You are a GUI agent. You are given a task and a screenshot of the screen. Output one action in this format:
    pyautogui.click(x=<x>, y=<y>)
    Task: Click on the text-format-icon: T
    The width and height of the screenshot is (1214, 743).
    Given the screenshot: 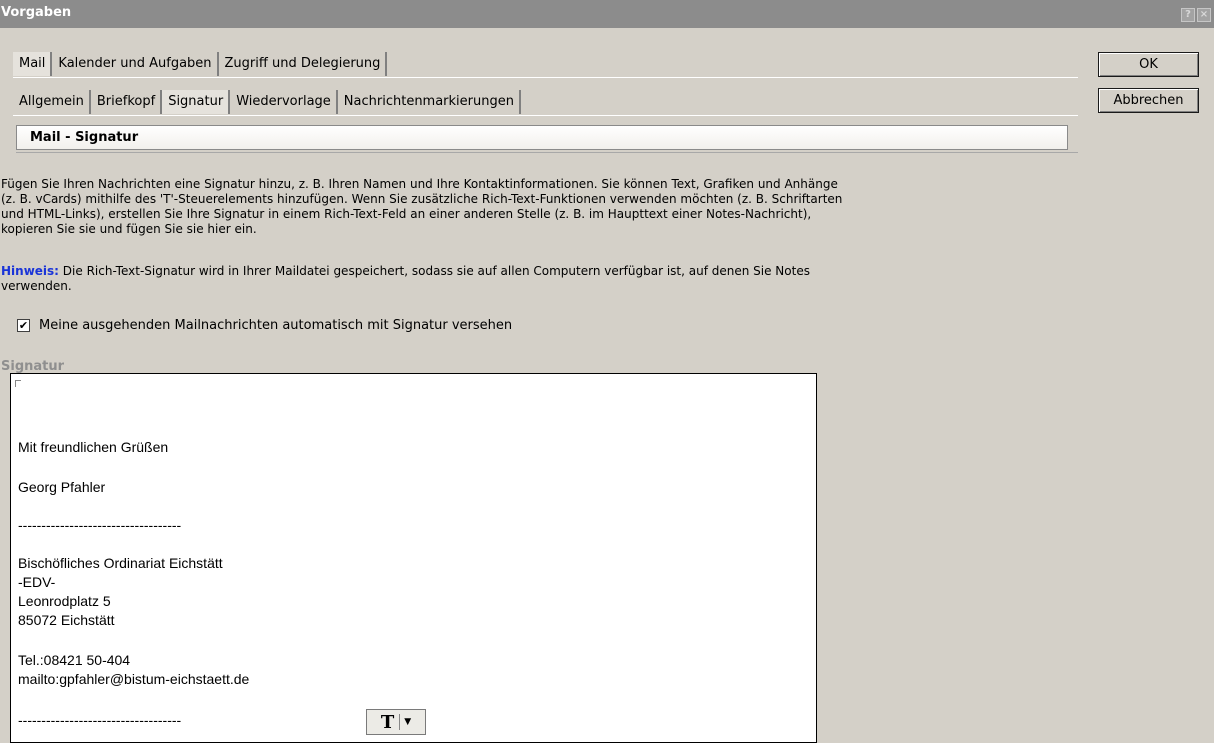 What is the action you would take?
    pyautogui.click(x=387, y=722)
    